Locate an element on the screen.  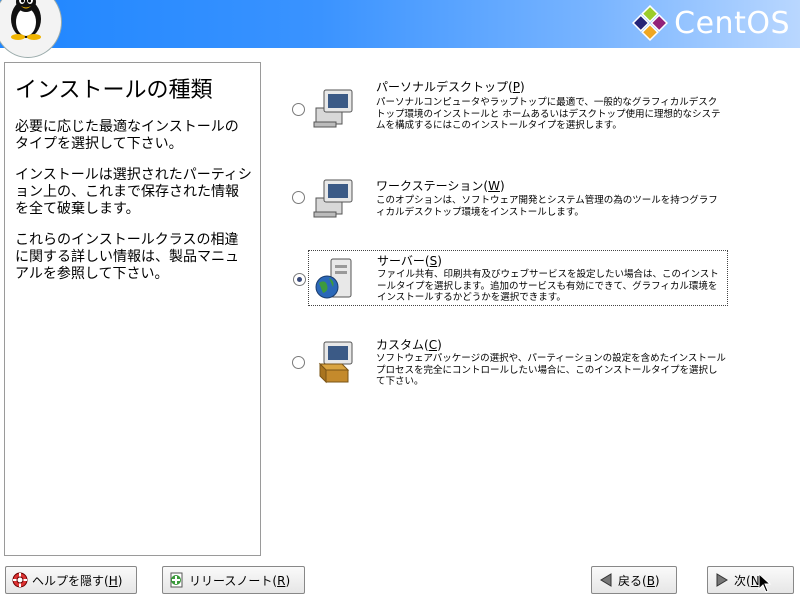
release-notes-button: リリースノート(R) is located at coordinates (233, 580).